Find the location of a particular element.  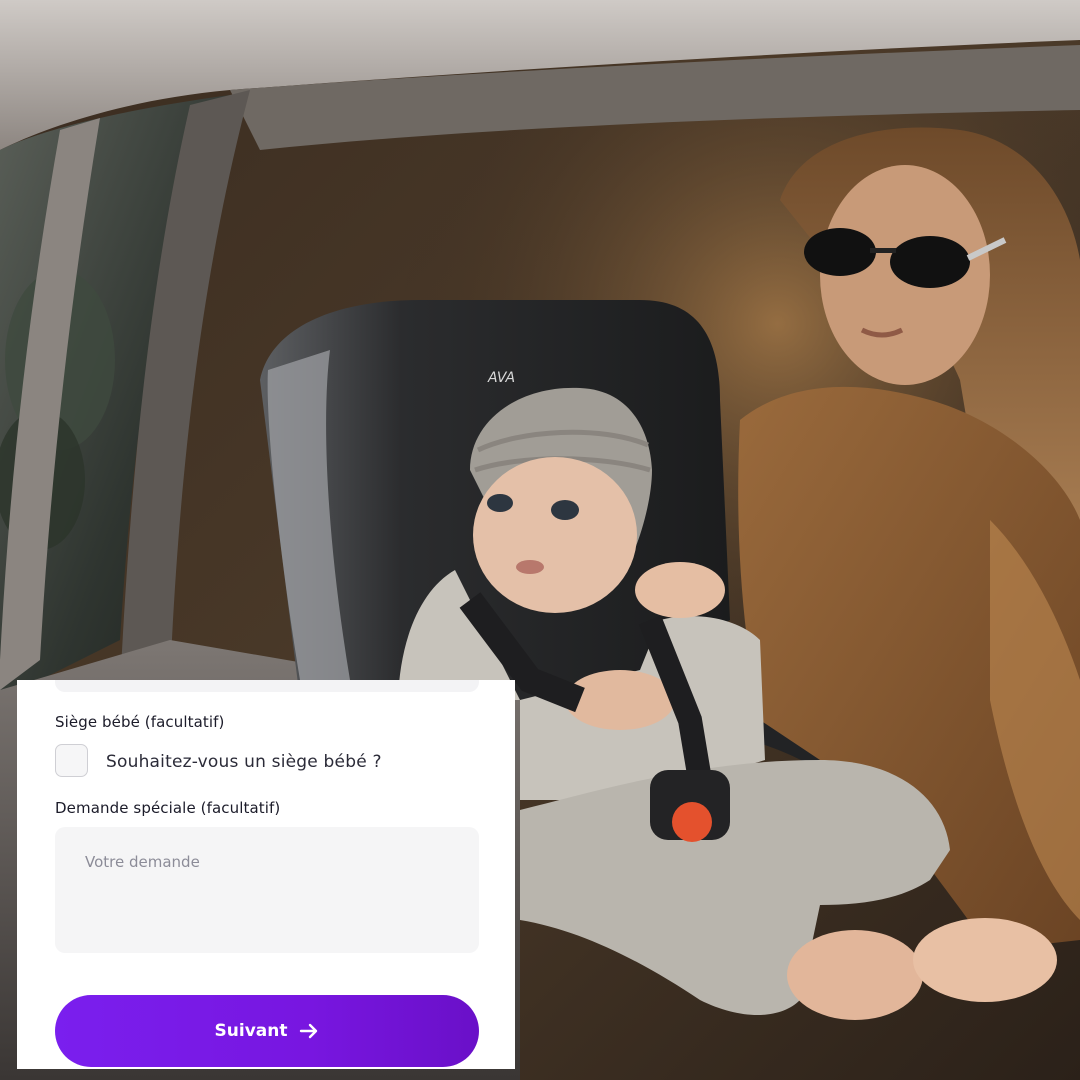

special-request-textarea is located at coordinates (267, 890).